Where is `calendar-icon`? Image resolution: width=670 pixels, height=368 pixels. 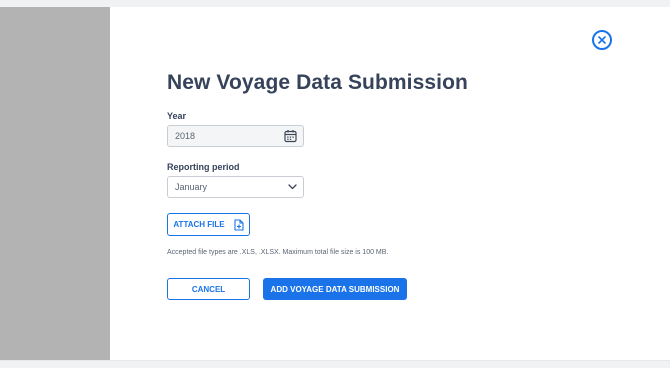 calendar-icon is located at coordinates (290, 136).